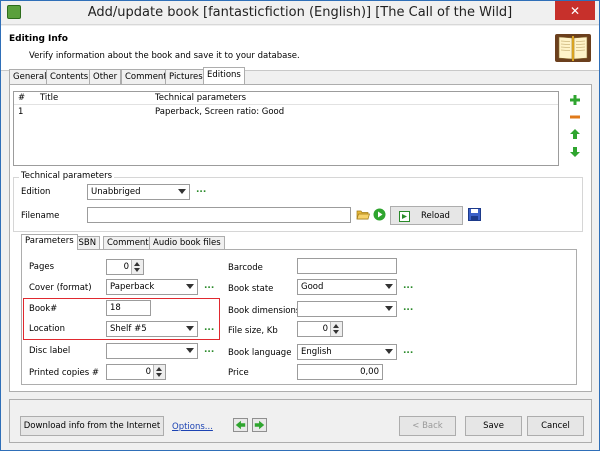 The width and height of the screenshot is (600, 451). I want to click on arrow-left-icon, so click(240, 425).